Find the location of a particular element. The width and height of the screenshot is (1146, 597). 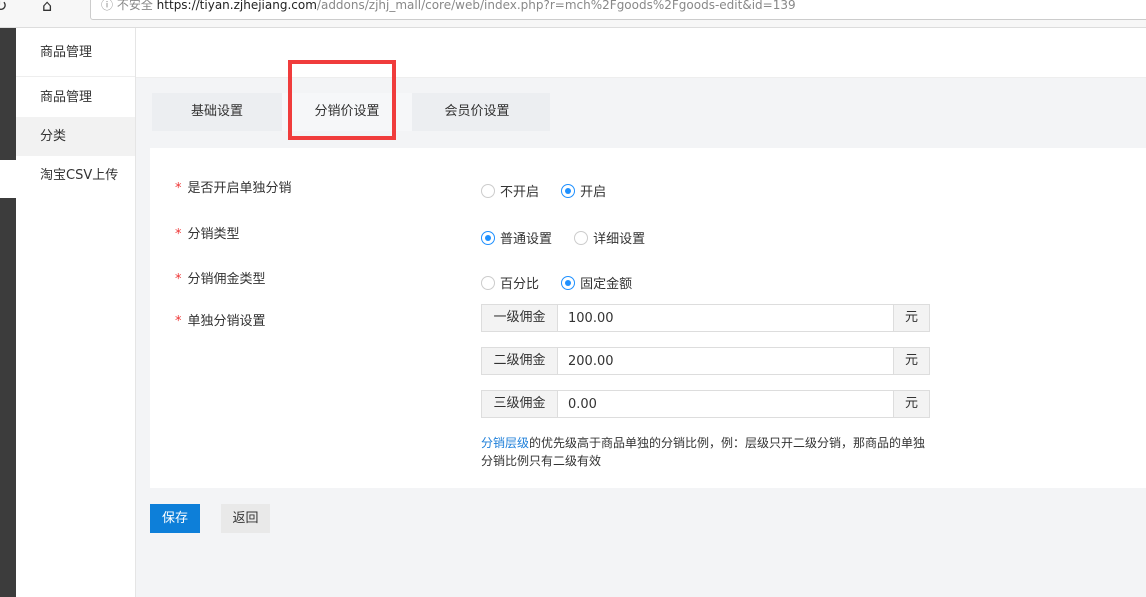

sidebar: 商品管理 商品管理 分类 淘宝CSV上传 is located at coordinates (76, 312).